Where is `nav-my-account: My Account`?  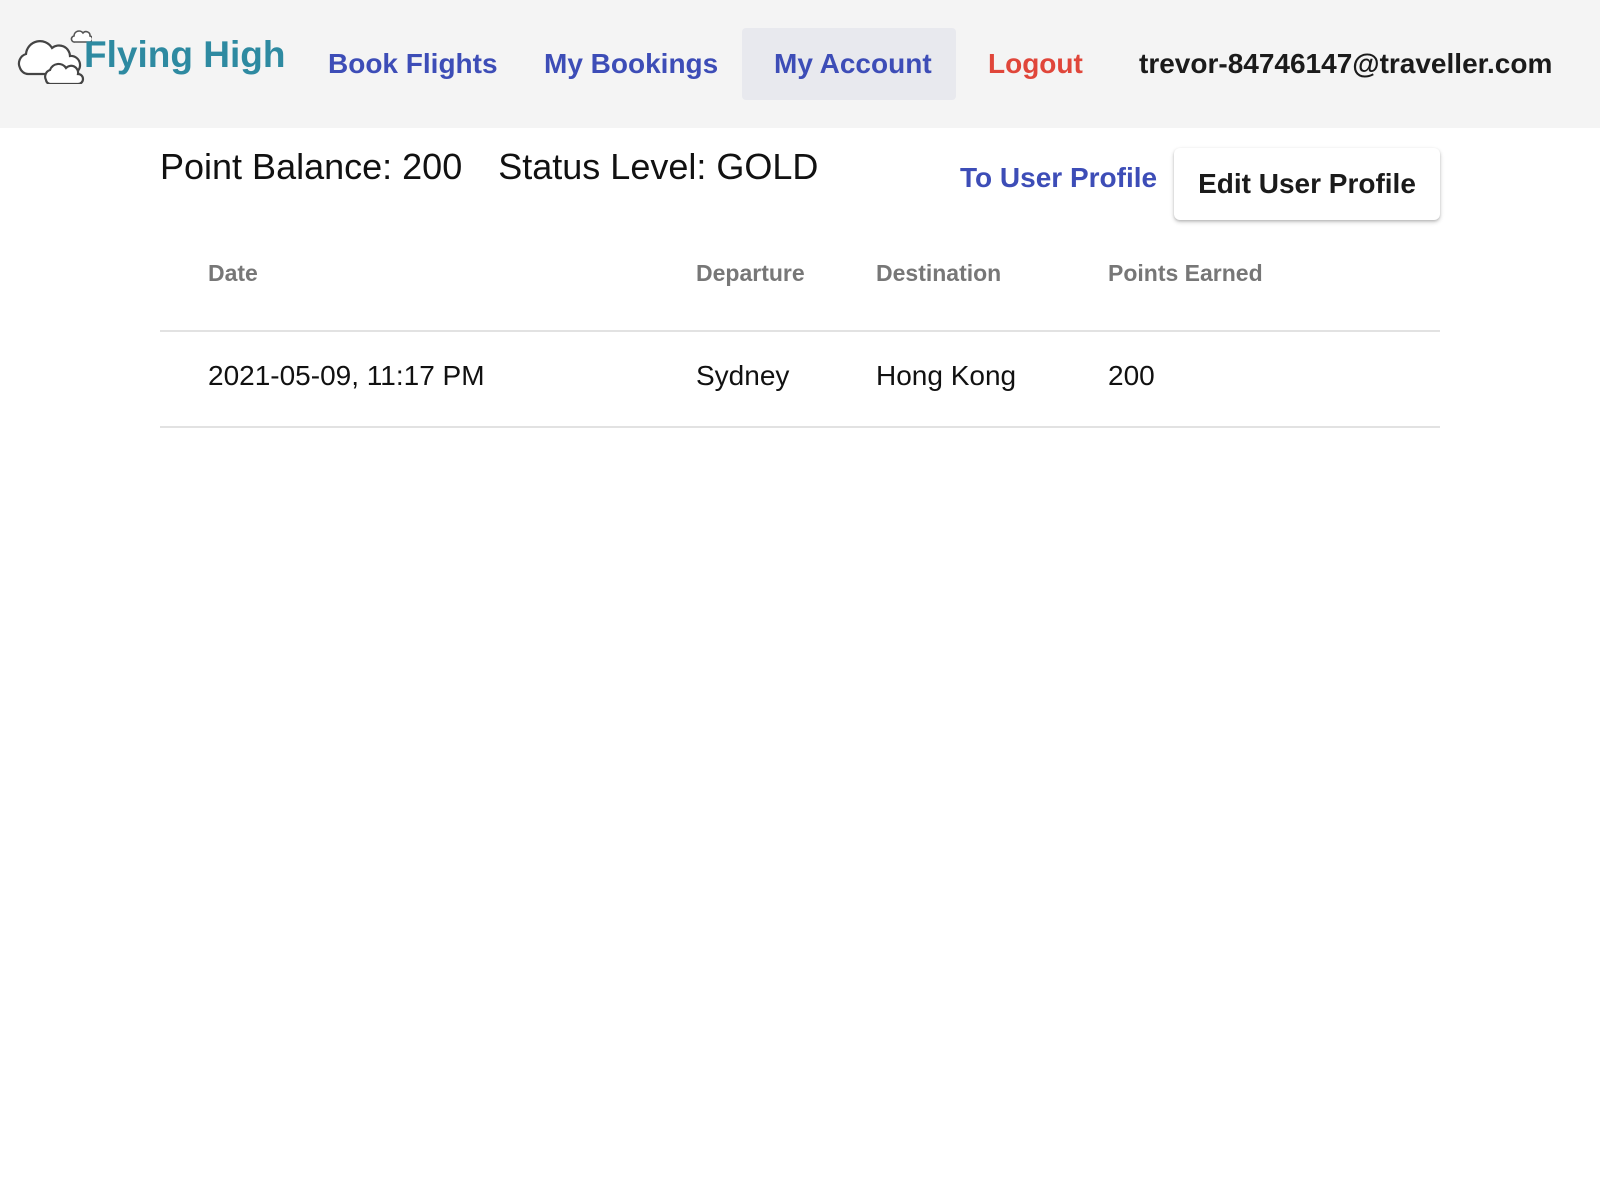
nav-my-account: My Account is located at coordinates (849, 64).